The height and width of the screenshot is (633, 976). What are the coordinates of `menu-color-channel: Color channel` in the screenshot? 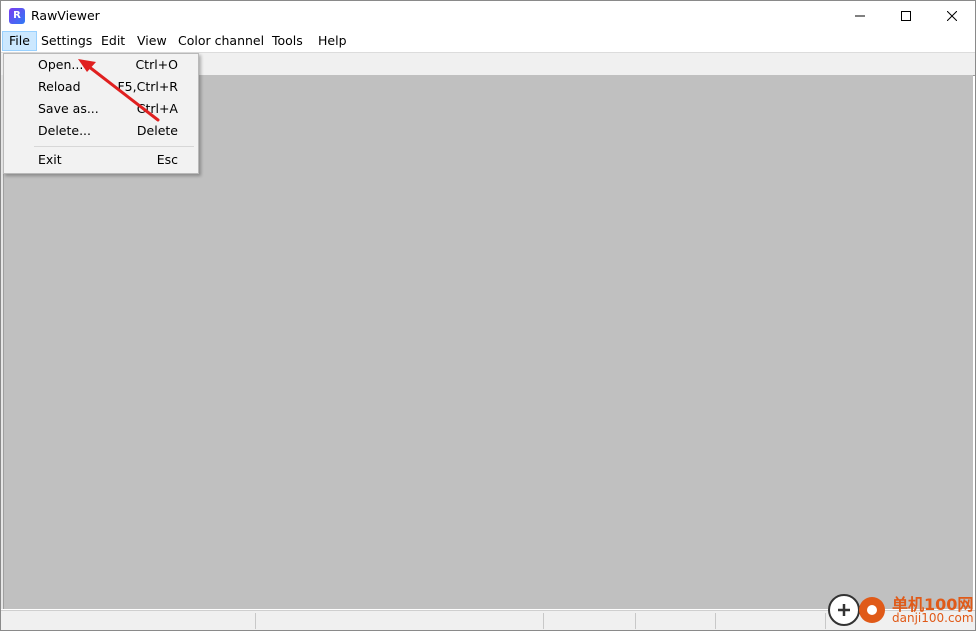 It's located at (221, 41).